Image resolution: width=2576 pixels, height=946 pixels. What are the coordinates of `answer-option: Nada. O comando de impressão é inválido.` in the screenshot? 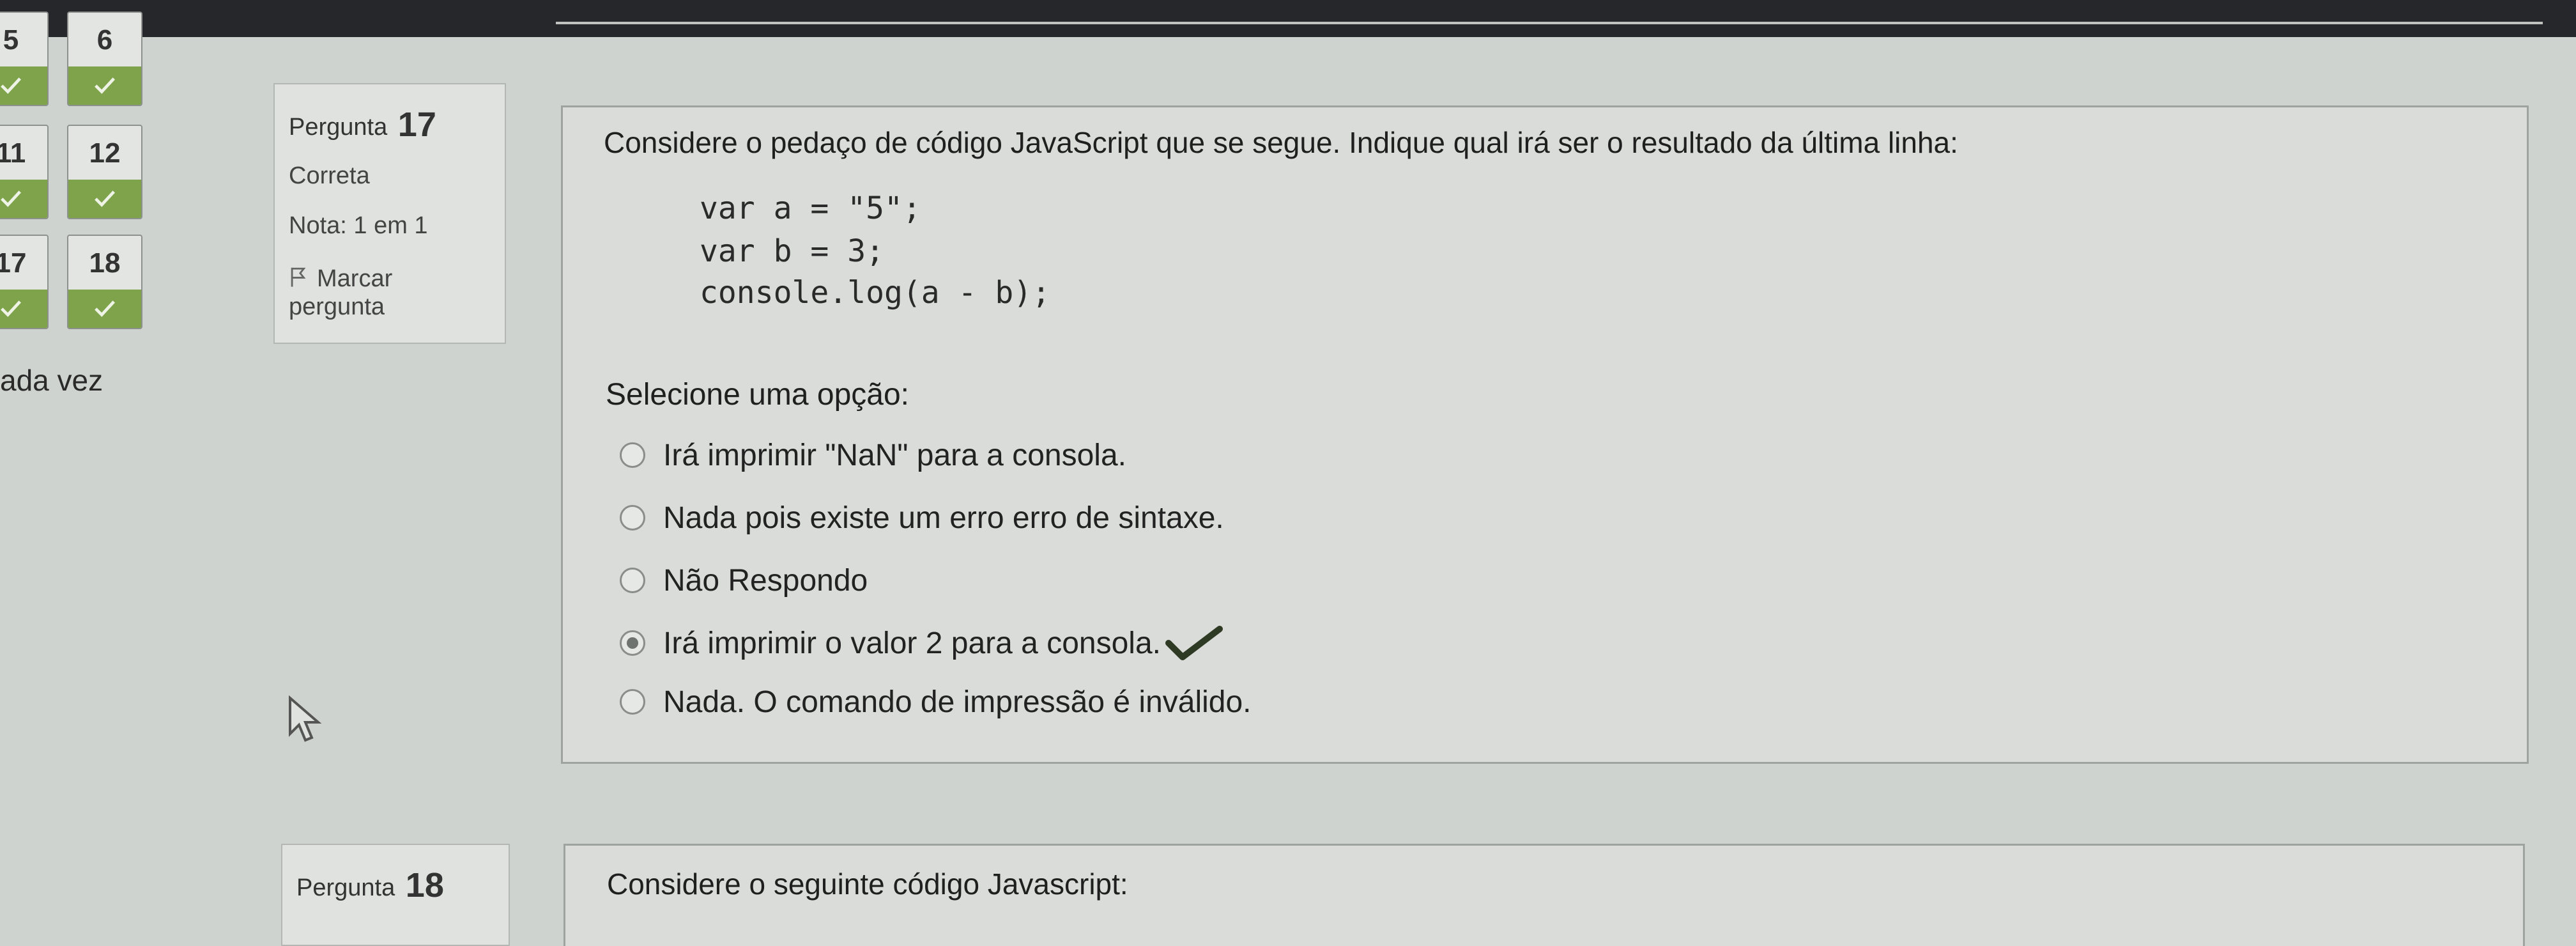 It's located at (936, 702).